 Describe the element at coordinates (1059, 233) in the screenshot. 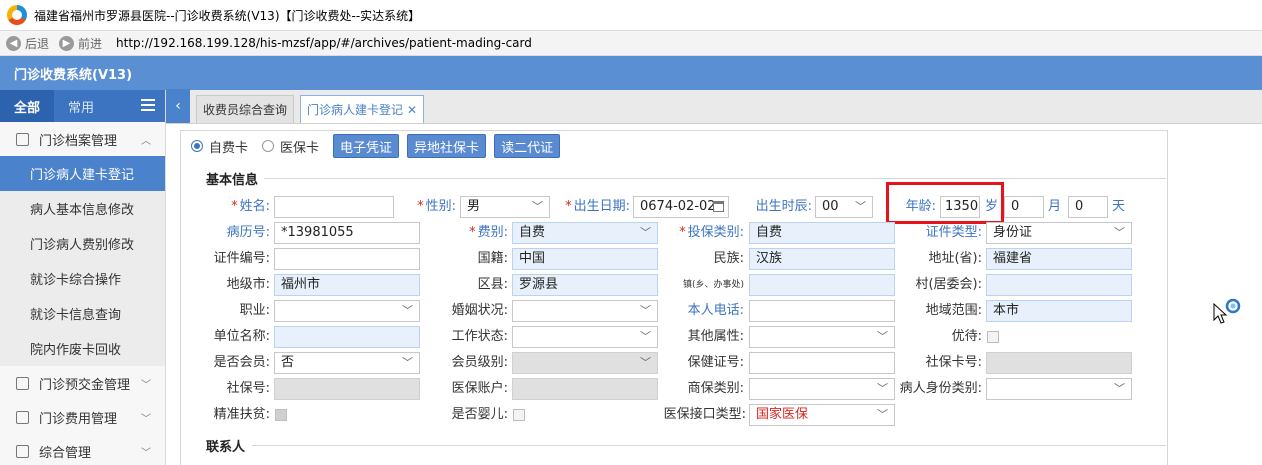

I see `cert-type-select: 身份证 ﹀` at that location.